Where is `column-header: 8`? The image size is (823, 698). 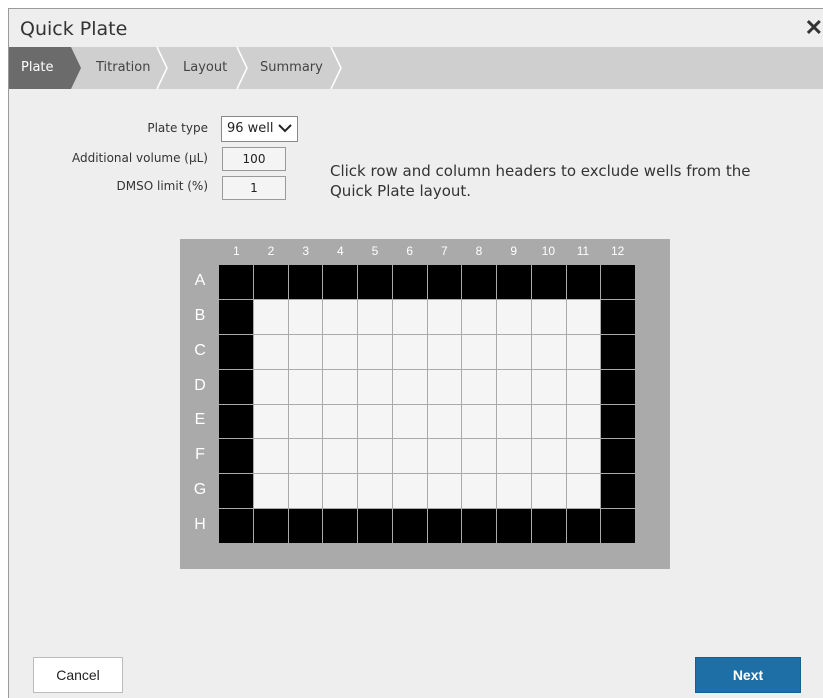 column-header: 8 is located at coordinates (479, 251).